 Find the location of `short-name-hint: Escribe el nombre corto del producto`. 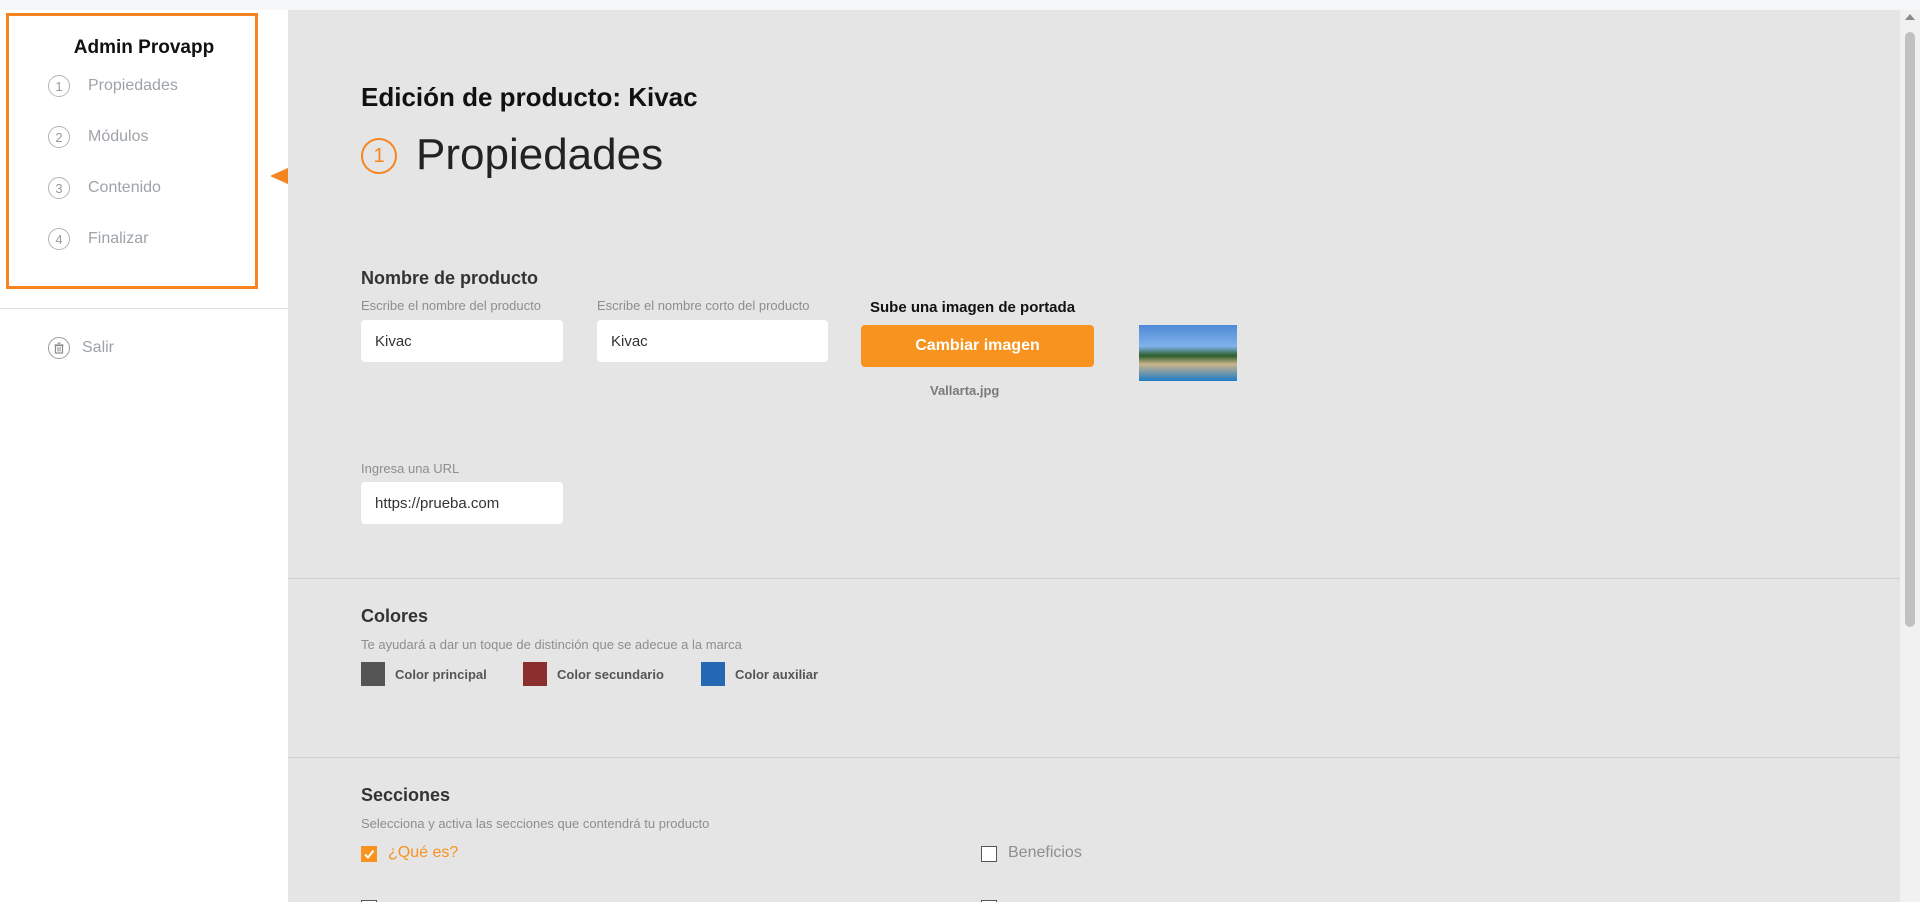

short-name-hint: Escribe el nombre corto del producto is located at coordinates (703, 305).